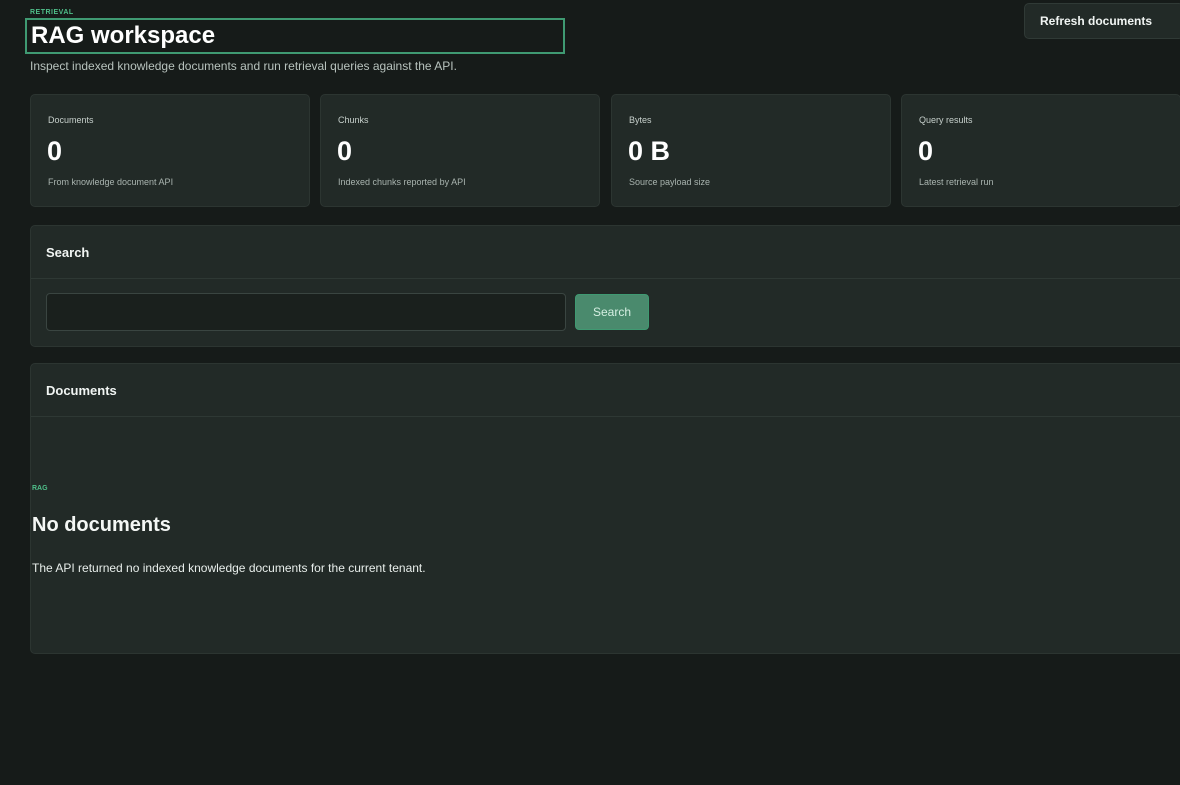  Describe the element at coordinates (353, 120) in the screenshot. I see `stat-label: Chunks` at that location.